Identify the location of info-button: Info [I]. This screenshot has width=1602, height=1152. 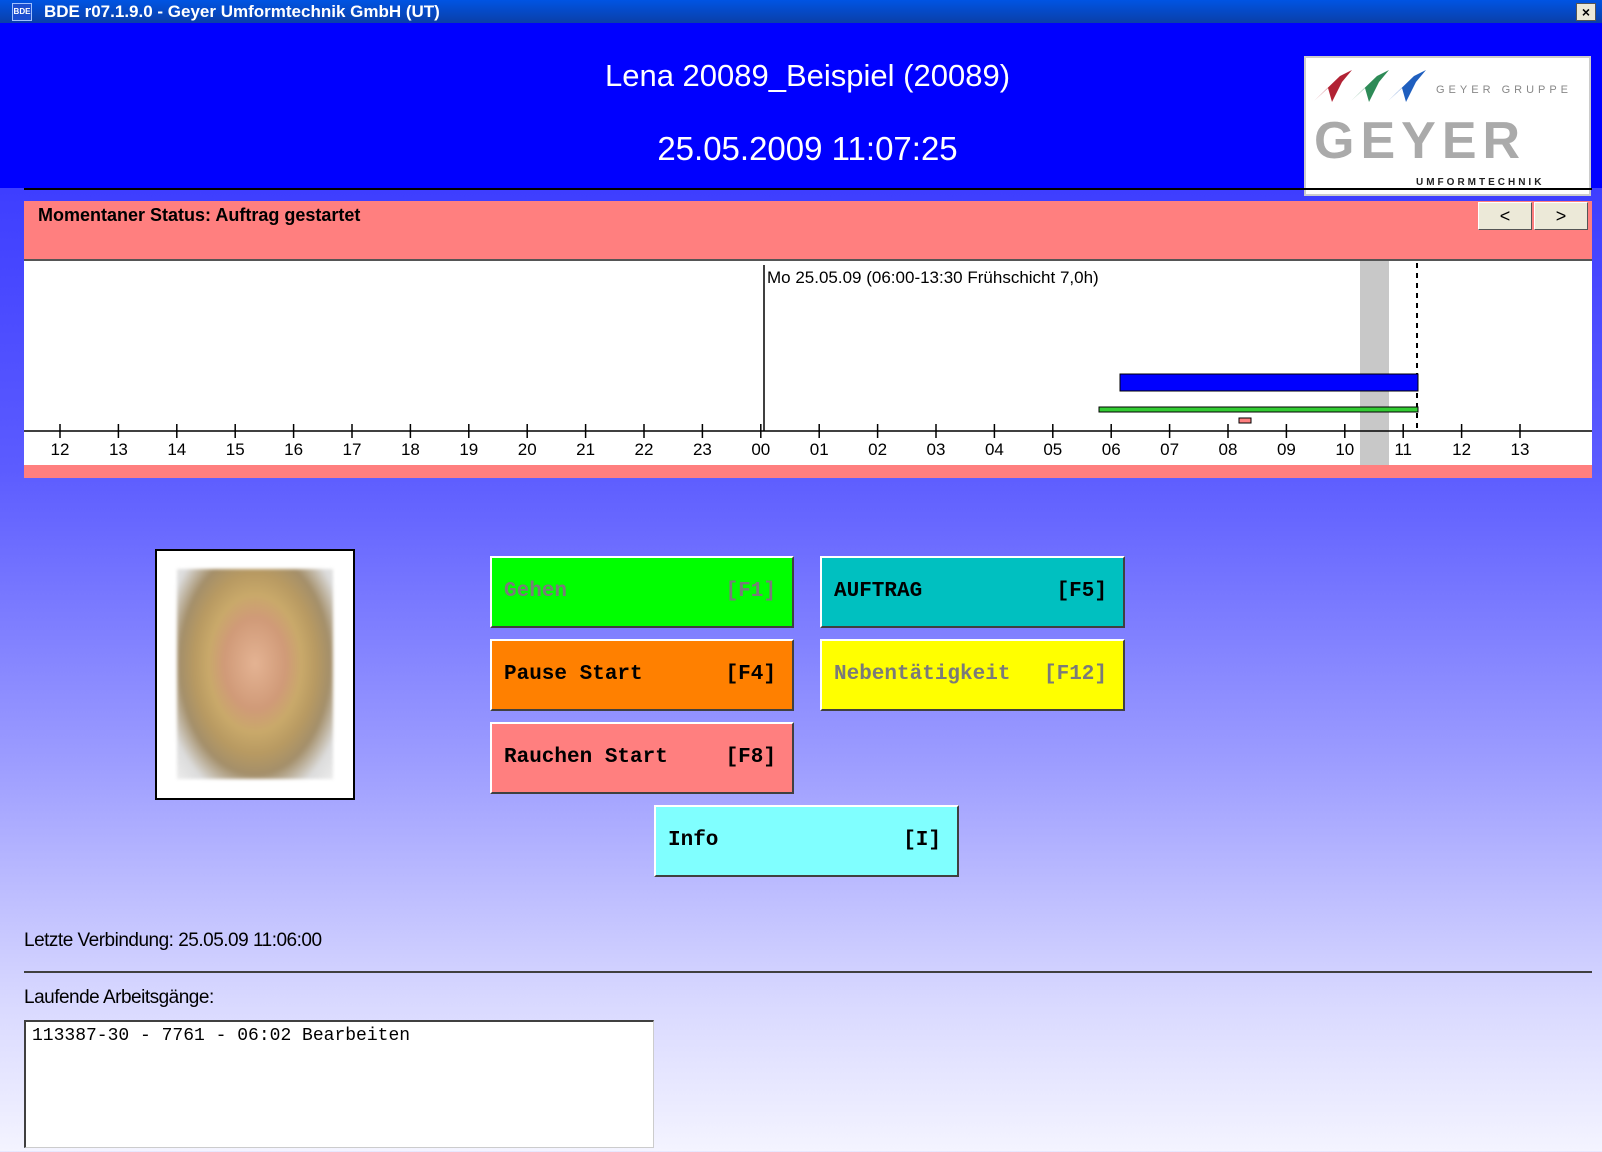
(806, 841).